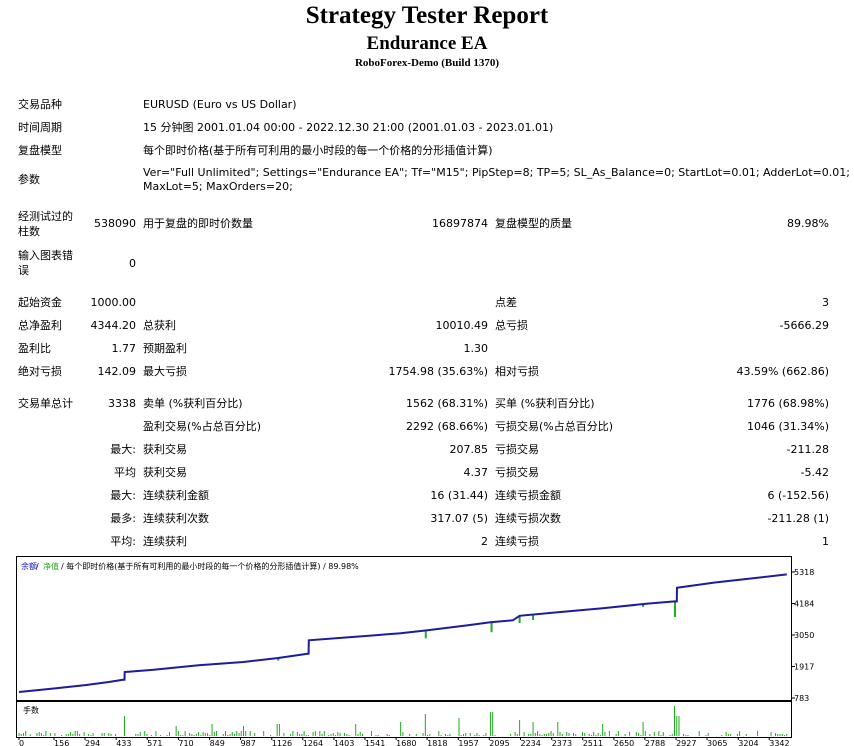 The height and width of the screenshot is (746, 854). Describe the element at coordinates (165, 472) in the screenshot. I see `avg-win-label: 获利交易` at that location.